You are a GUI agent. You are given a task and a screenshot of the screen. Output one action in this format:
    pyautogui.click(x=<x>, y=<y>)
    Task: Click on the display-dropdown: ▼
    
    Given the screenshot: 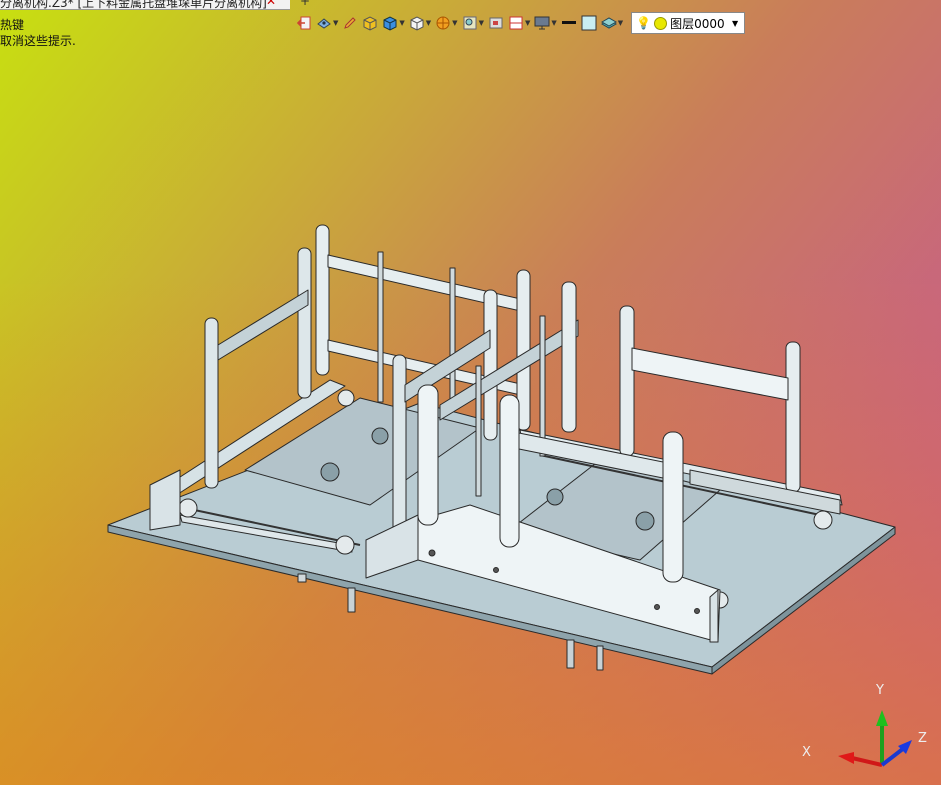 What is the action you would take?
    pyautogui.click(x=545, y=23)
    